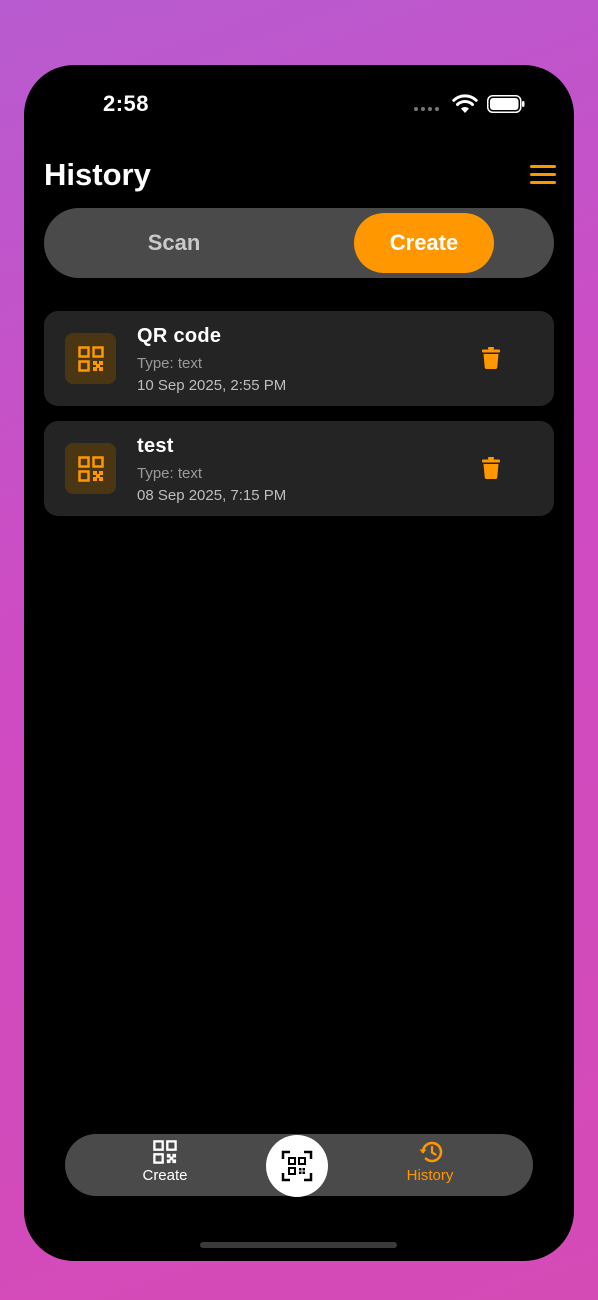 The image size is (598, 1300). What do you see at coordinates (465, 103) in the screenshot?
I see `wifi-icon` at bounding box center [465, 103].